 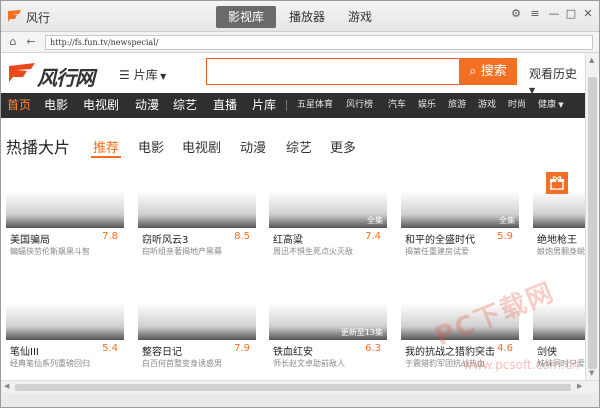 I want to click on scroll-up-arrow-icon: ▲, so click(x=591, y=60).